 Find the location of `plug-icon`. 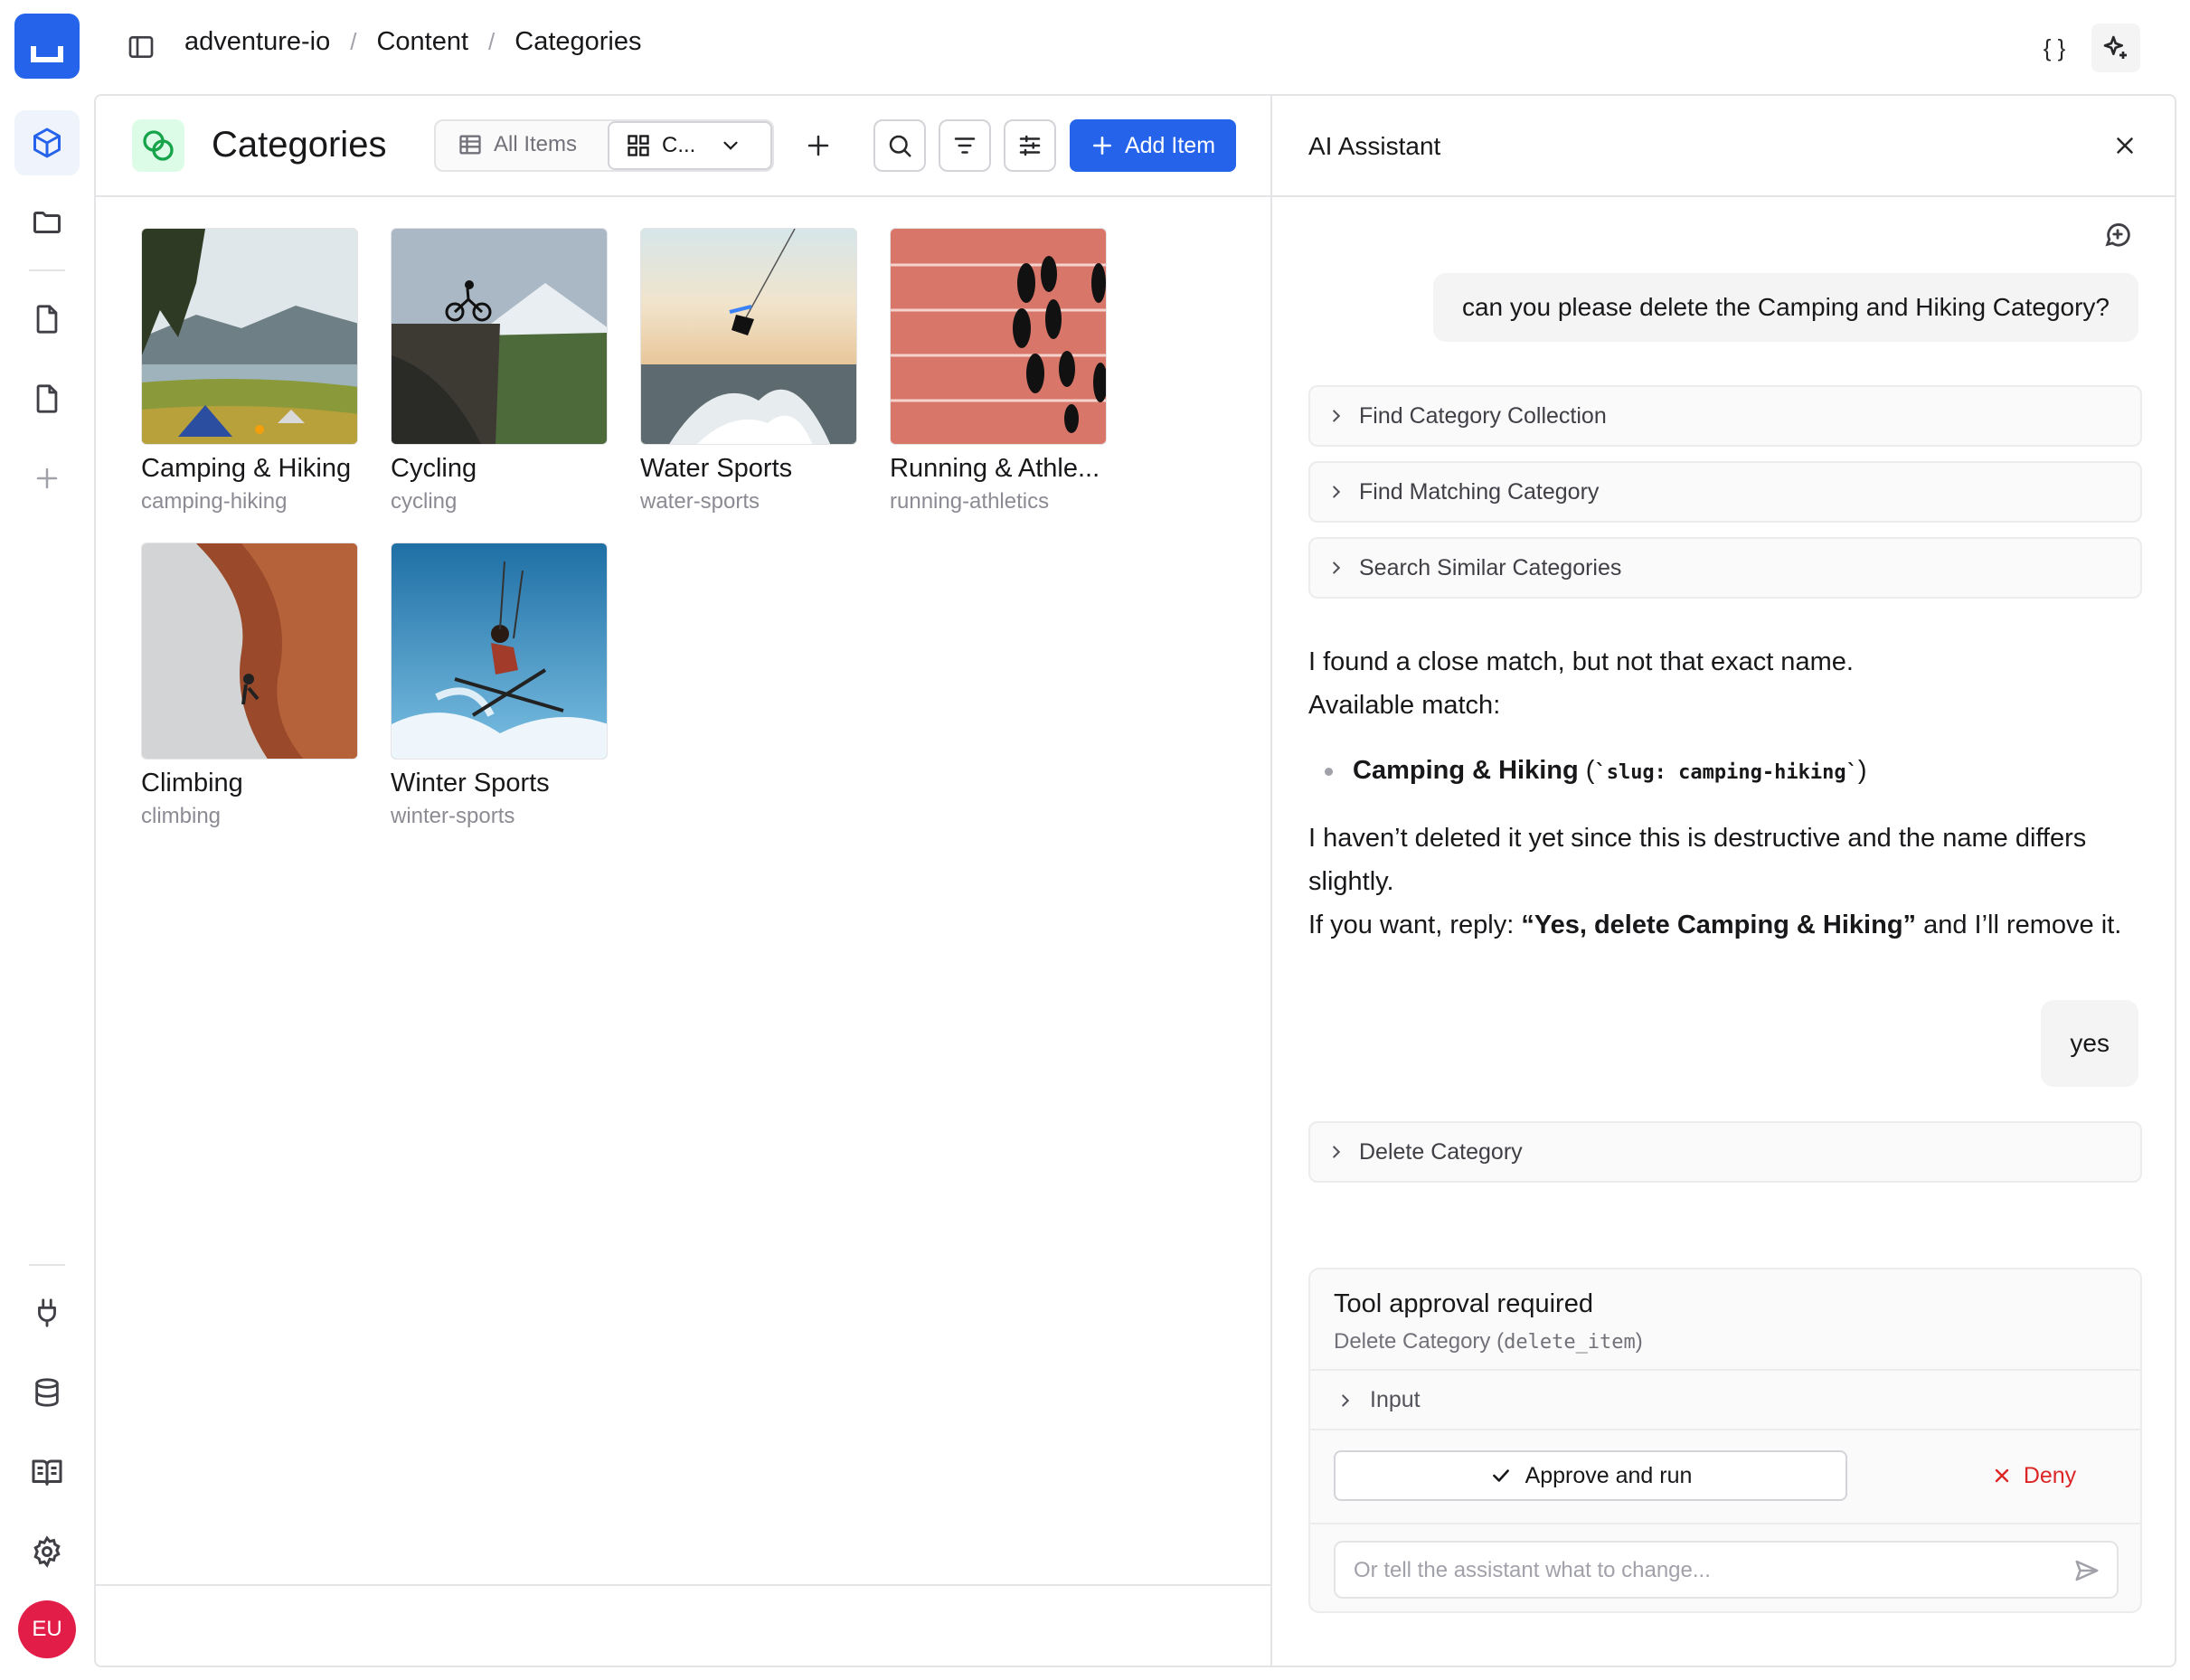

plug-icon is located at coordinates (47, 1312).